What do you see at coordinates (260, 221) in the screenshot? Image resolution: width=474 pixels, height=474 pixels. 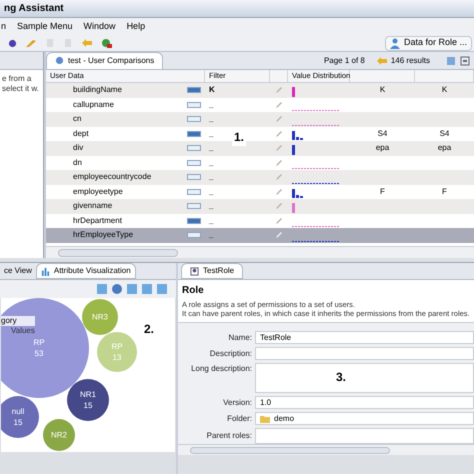 I see `table-row: hrDepartment _` at bounding box center [260, 221].